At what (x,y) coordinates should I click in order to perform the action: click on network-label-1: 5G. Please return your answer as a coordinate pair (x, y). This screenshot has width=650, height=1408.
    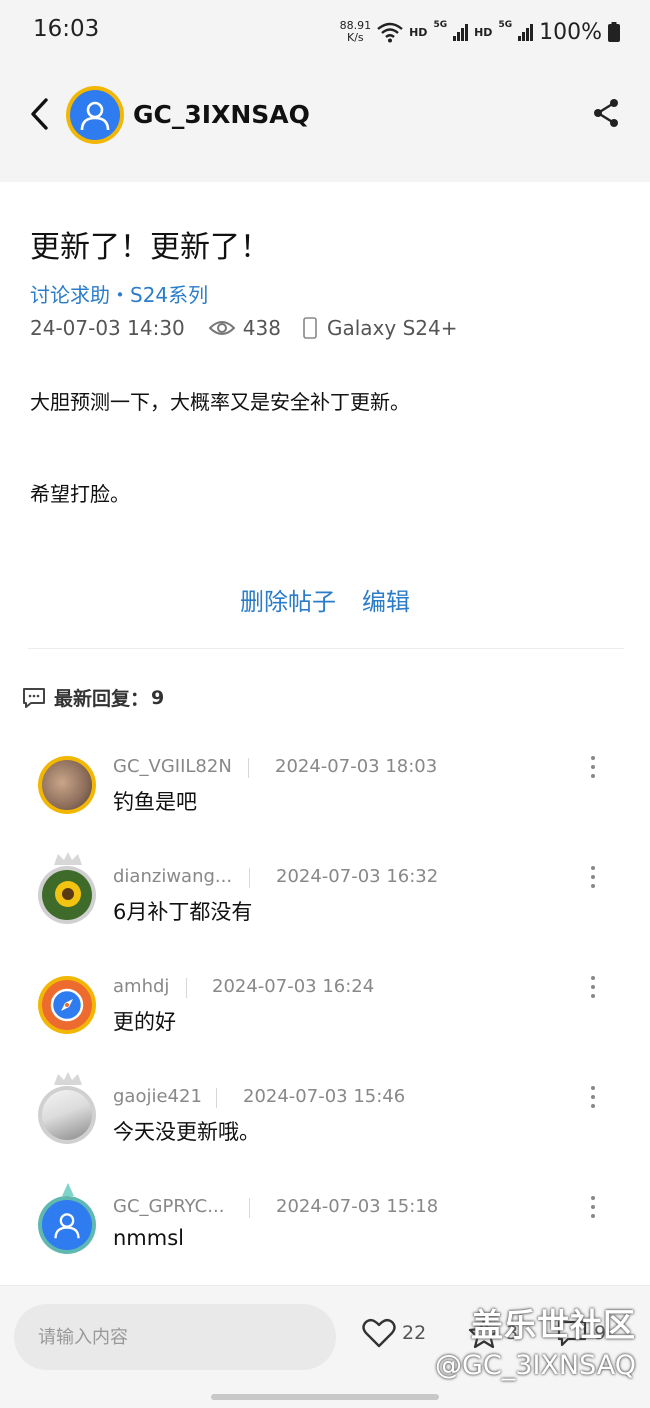
    Looking at the image, I should click on (440, 25).